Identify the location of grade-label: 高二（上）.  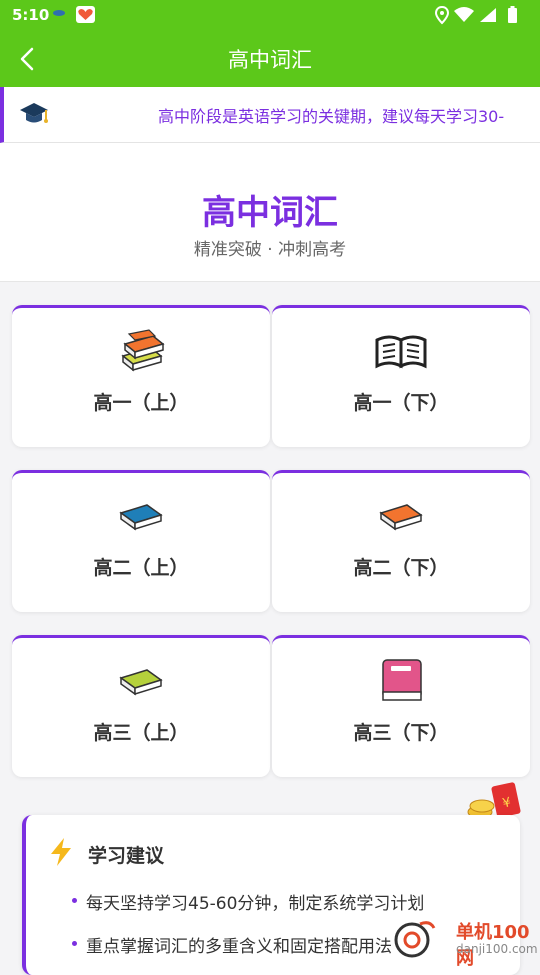
(141, 568).